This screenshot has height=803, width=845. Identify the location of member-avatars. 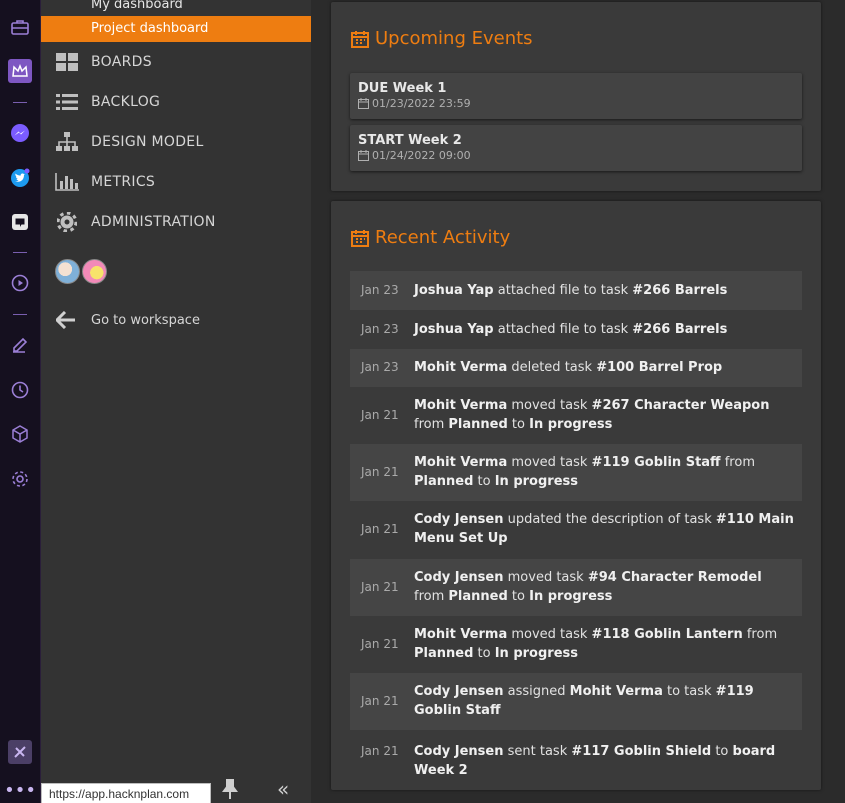
(81, 271).